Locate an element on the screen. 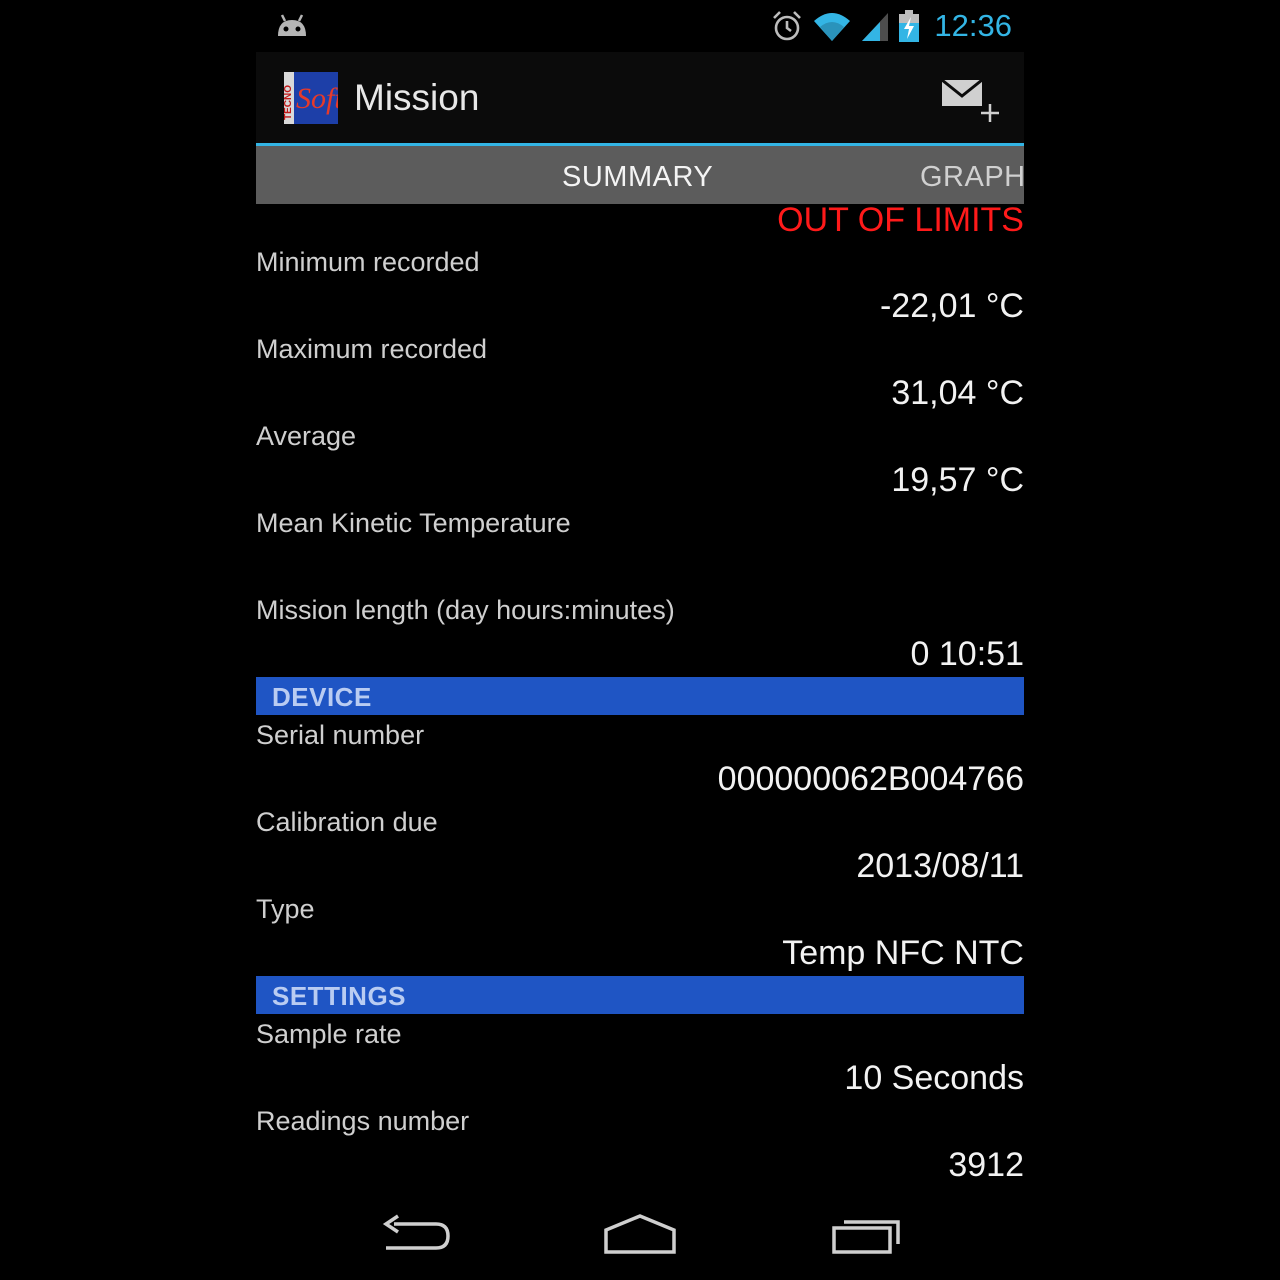 The width and height of the screenshot is (1280, 1280). recent-apps-icon is located at coordinates (866, 1236).